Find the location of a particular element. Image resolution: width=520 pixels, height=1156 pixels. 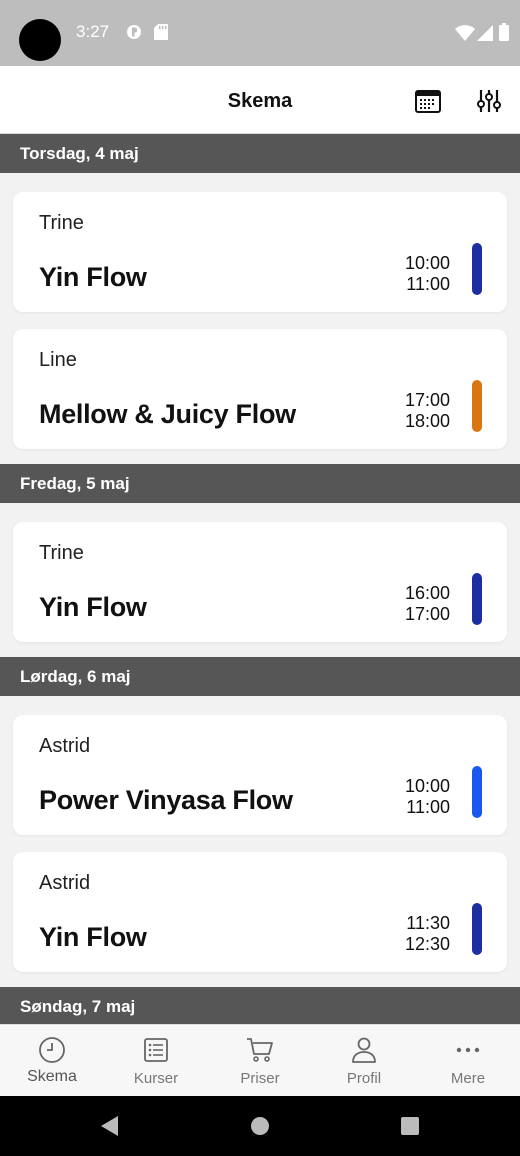

tab-kurser: Kurser is located at coordinates (156, 1061).